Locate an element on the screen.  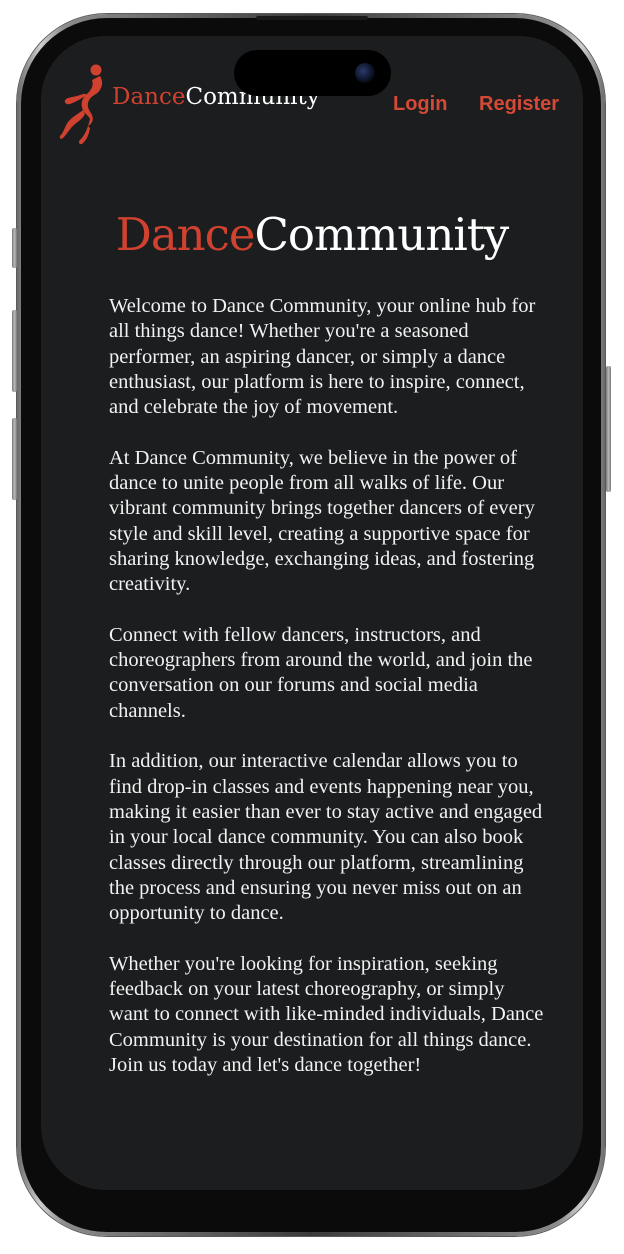
login-link: Login is located at coordinates (420, 104).